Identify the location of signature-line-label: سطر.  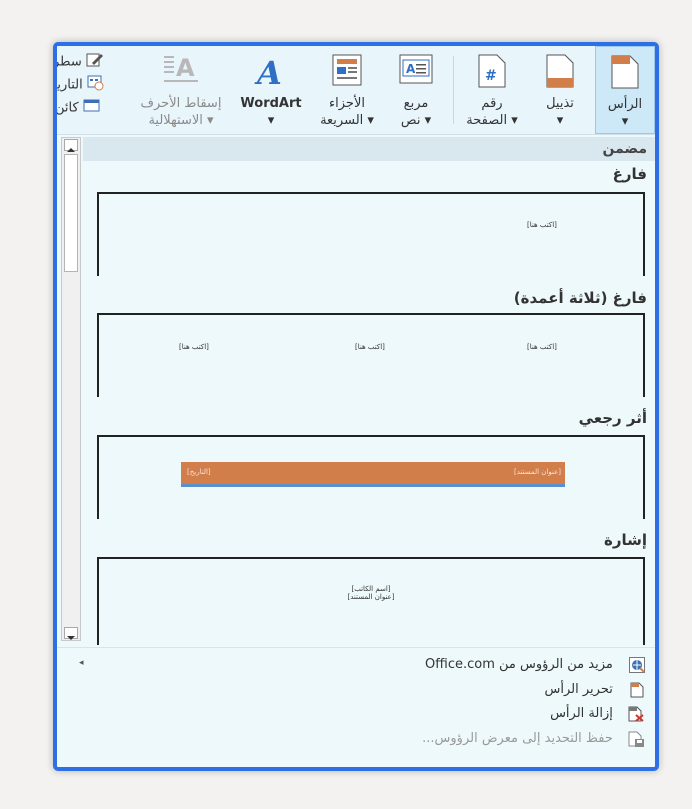
(69, 62).